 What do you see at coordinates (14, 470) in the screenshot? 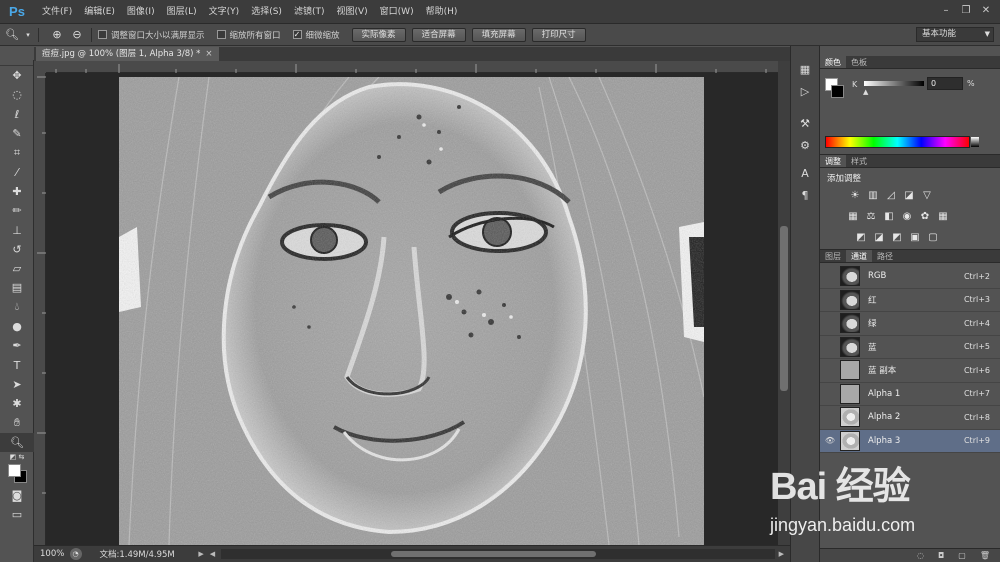
I see `foreground-color-swatch` at bounding box center [14, 470].